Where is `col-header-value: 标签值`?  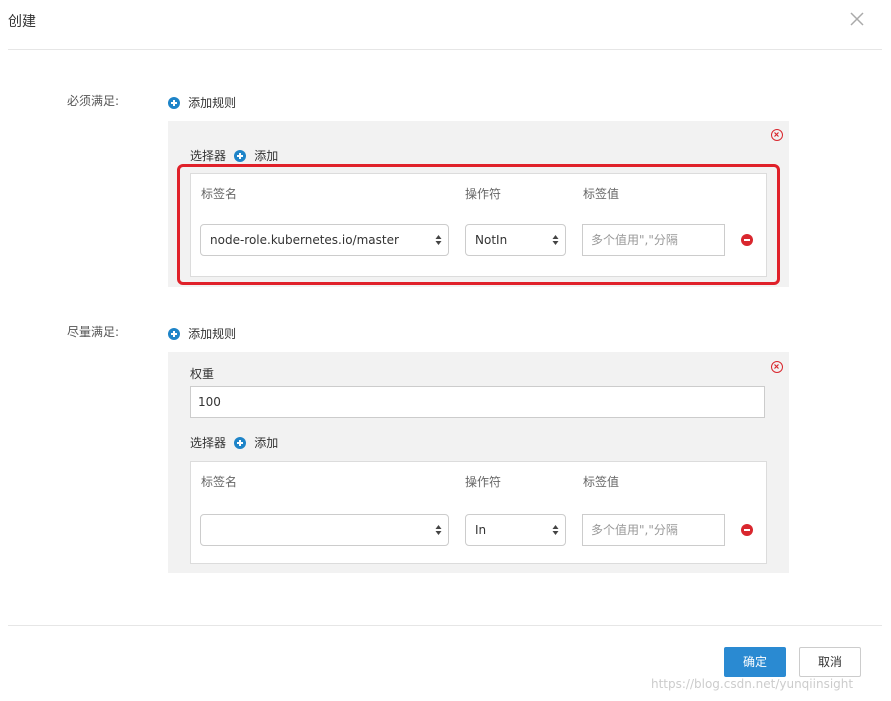 col-header-value: 标签值 is located at coordinates (601, 482).